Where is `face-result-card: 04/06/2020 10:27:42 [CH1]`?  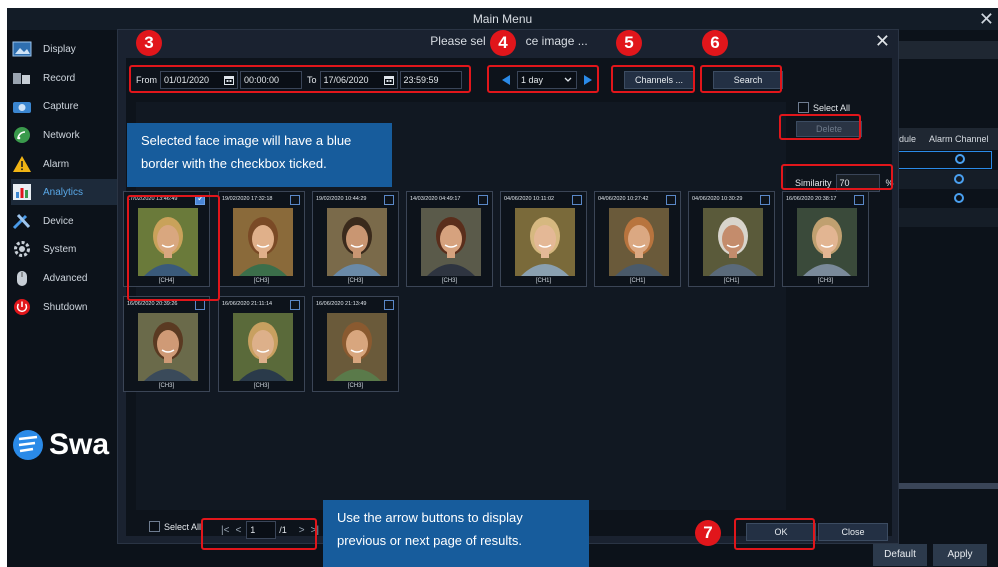
face-result-card: 04/06/2020 10:27:42 [CH1] is located at coordinates (637, 239).